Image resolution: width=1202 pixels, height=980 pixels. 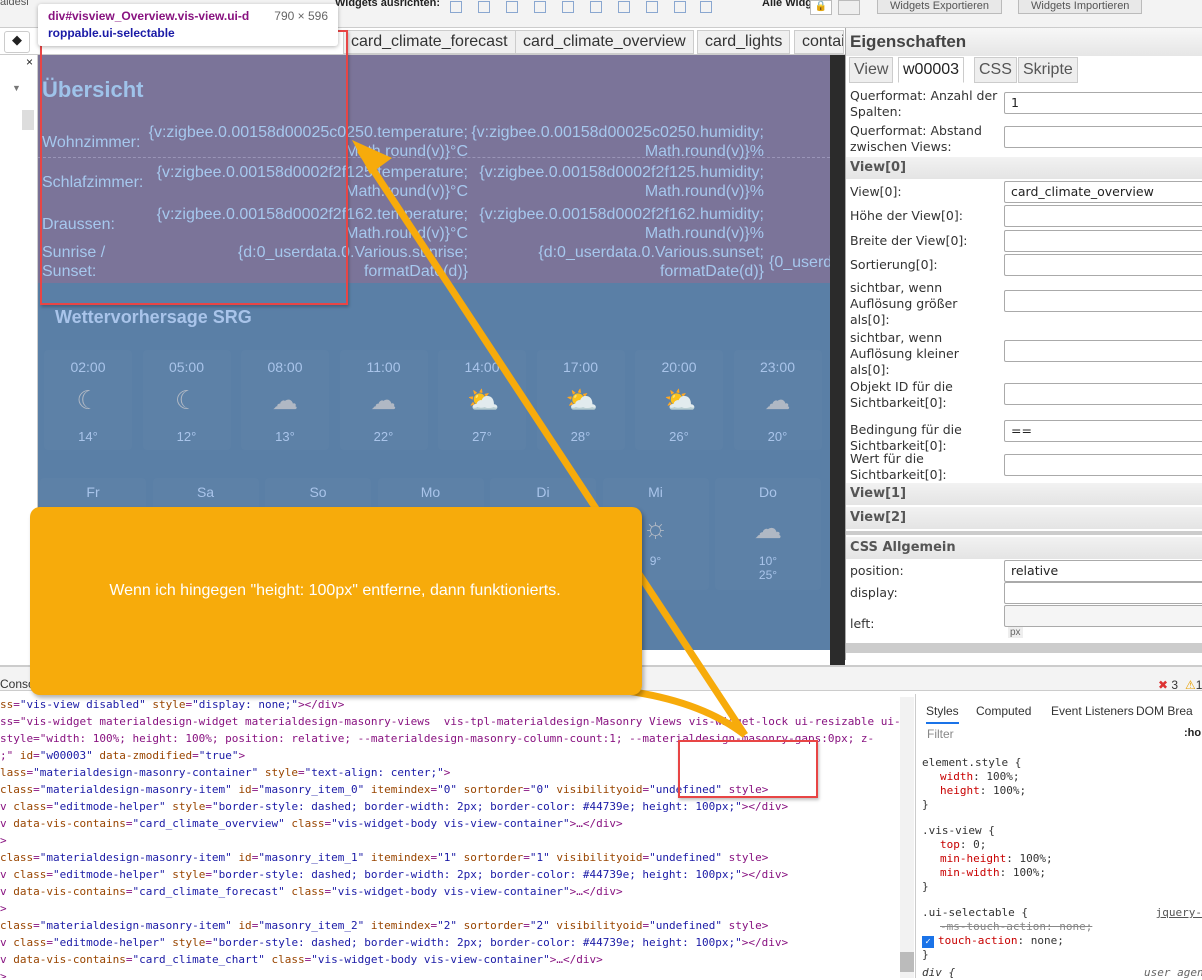 What do you see at coordinates (111, 33) in the screenshot?
I see `tooltip-selector-cont: roppable.ui-selectable` at bounding box center [111, 33].